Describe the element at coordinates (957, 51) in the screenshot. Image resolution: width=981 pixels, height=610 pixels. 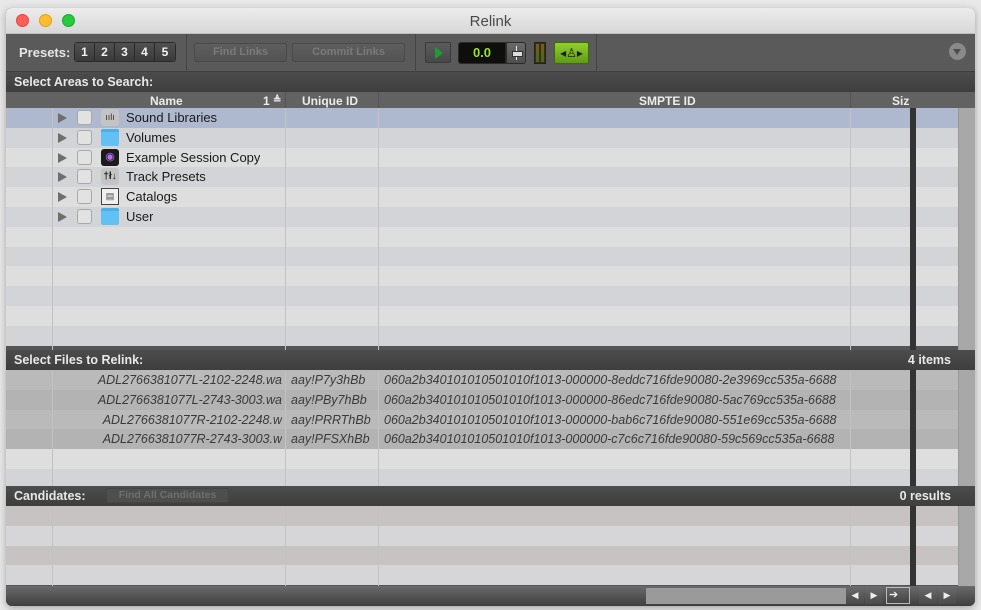
I see `options-menu-icon` at that location.